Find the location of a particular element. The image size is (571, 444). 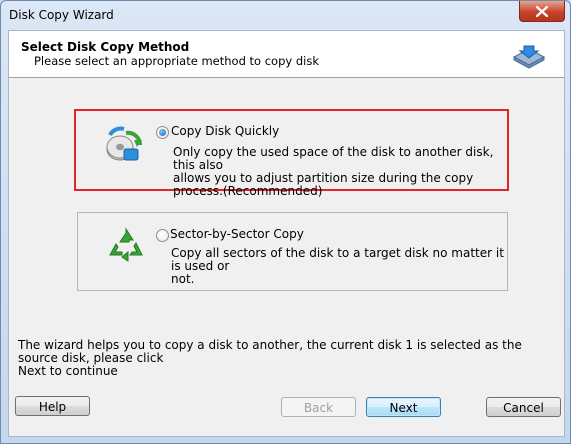

radio-selected-dot is located at coordinates (162, 132).